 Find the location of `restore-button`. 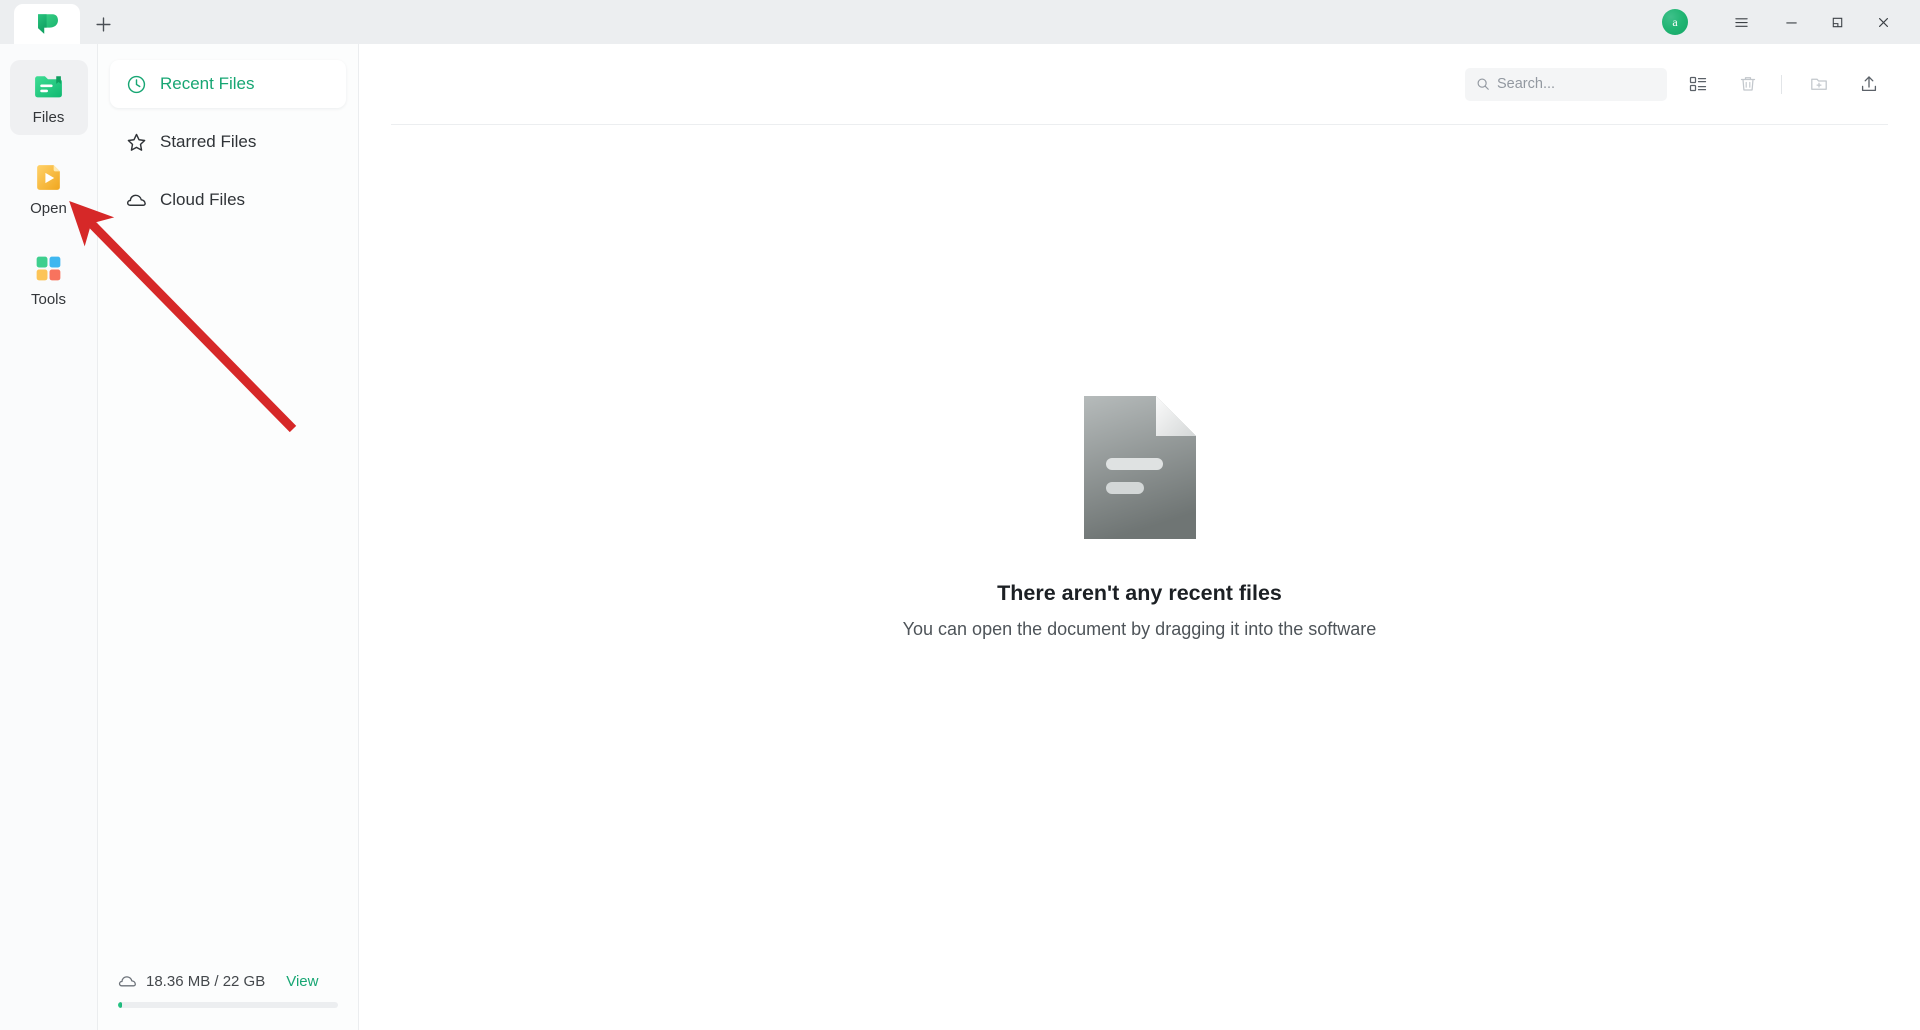

restore-button is located at coordinates (1837, 22).